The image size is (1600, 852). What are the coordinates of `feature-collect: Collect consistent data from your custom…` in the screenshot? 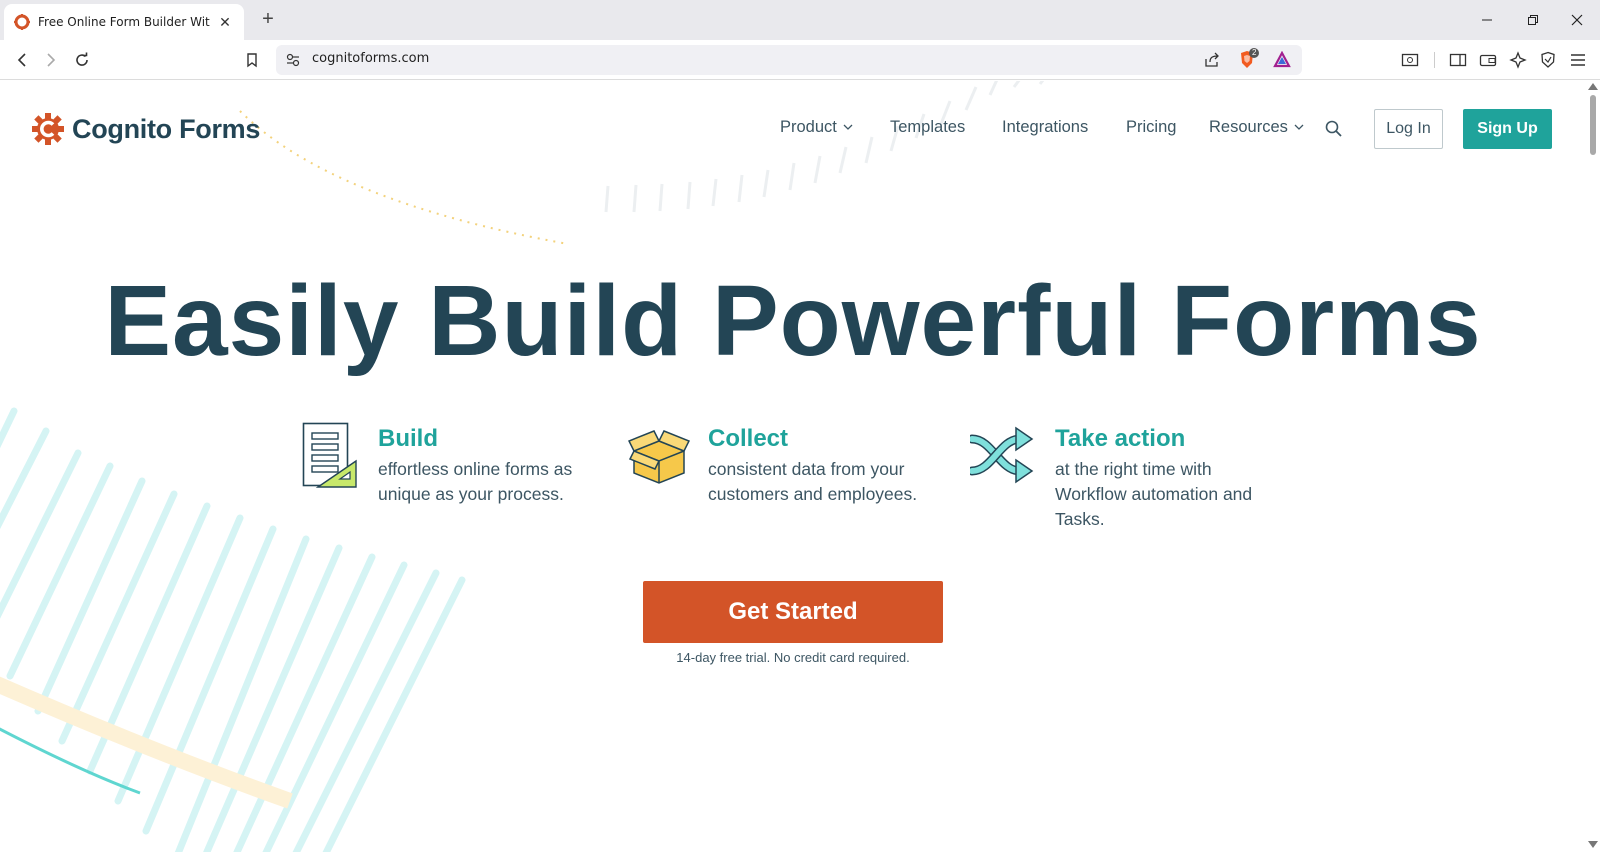 It's located at (788, 476).